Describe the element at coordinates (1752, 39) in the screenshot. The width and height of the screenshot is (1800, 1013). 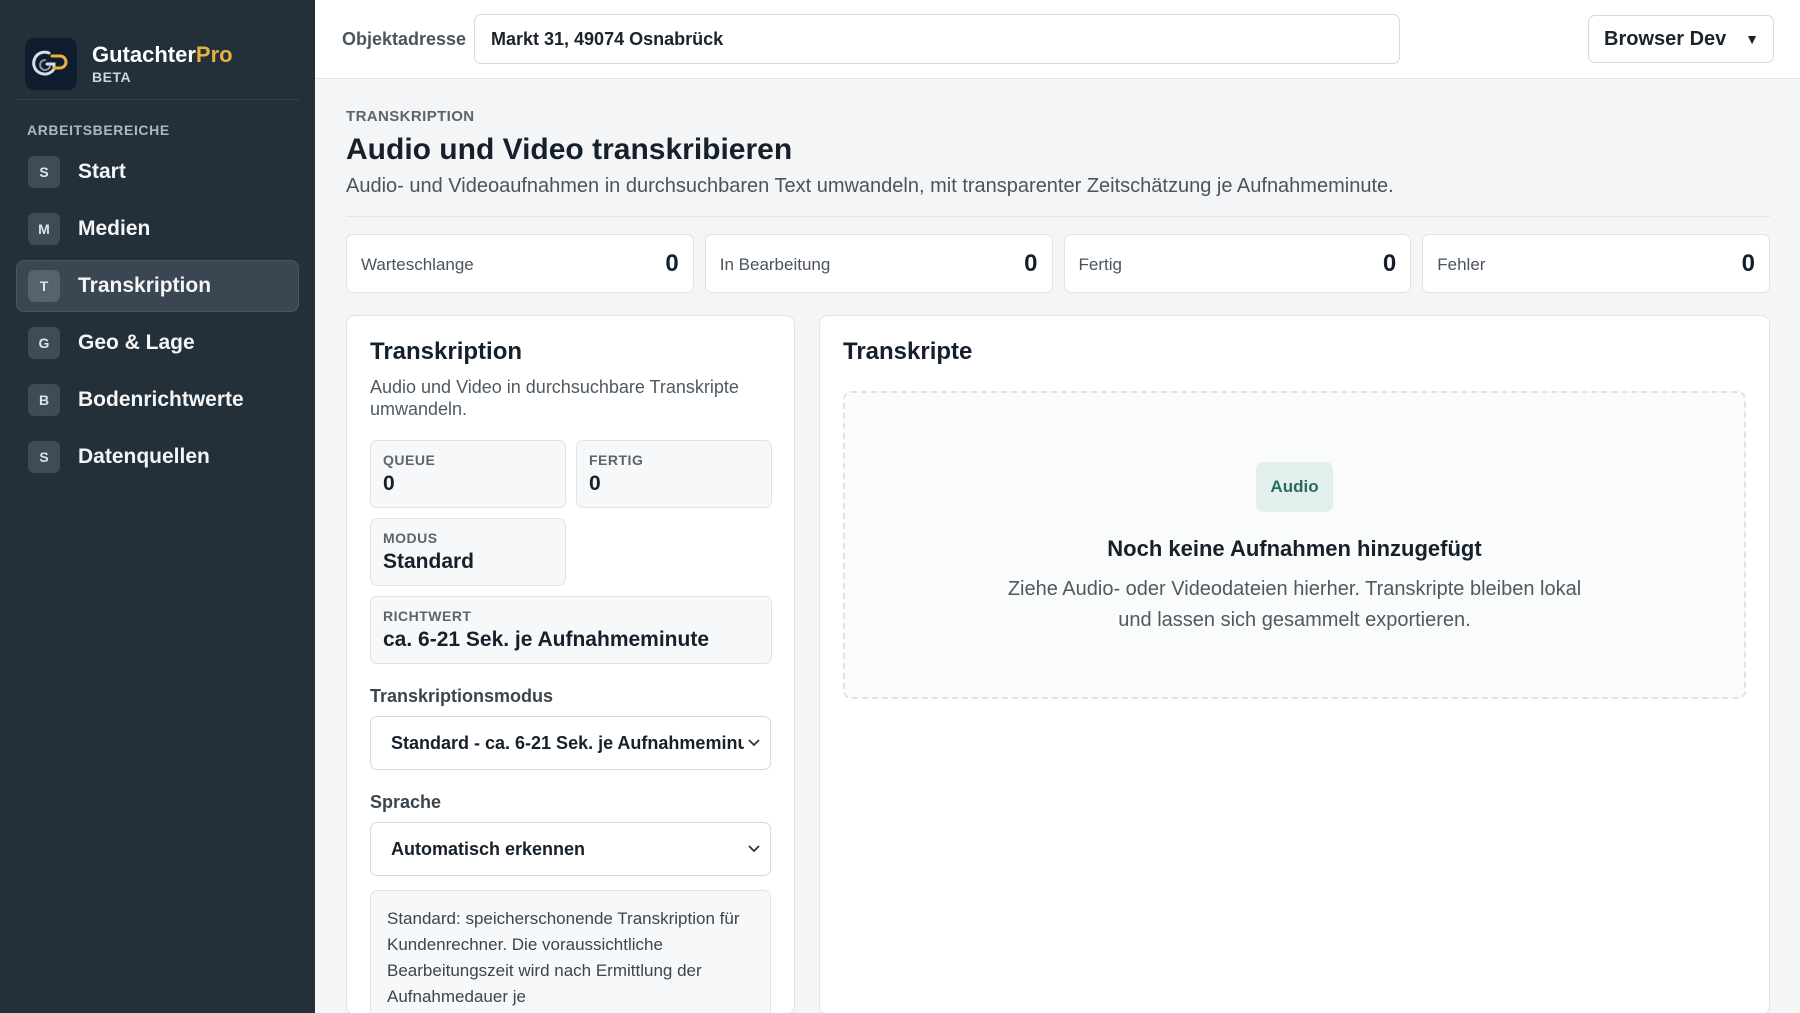
I see `caret-down-icon: ▼` at that location.